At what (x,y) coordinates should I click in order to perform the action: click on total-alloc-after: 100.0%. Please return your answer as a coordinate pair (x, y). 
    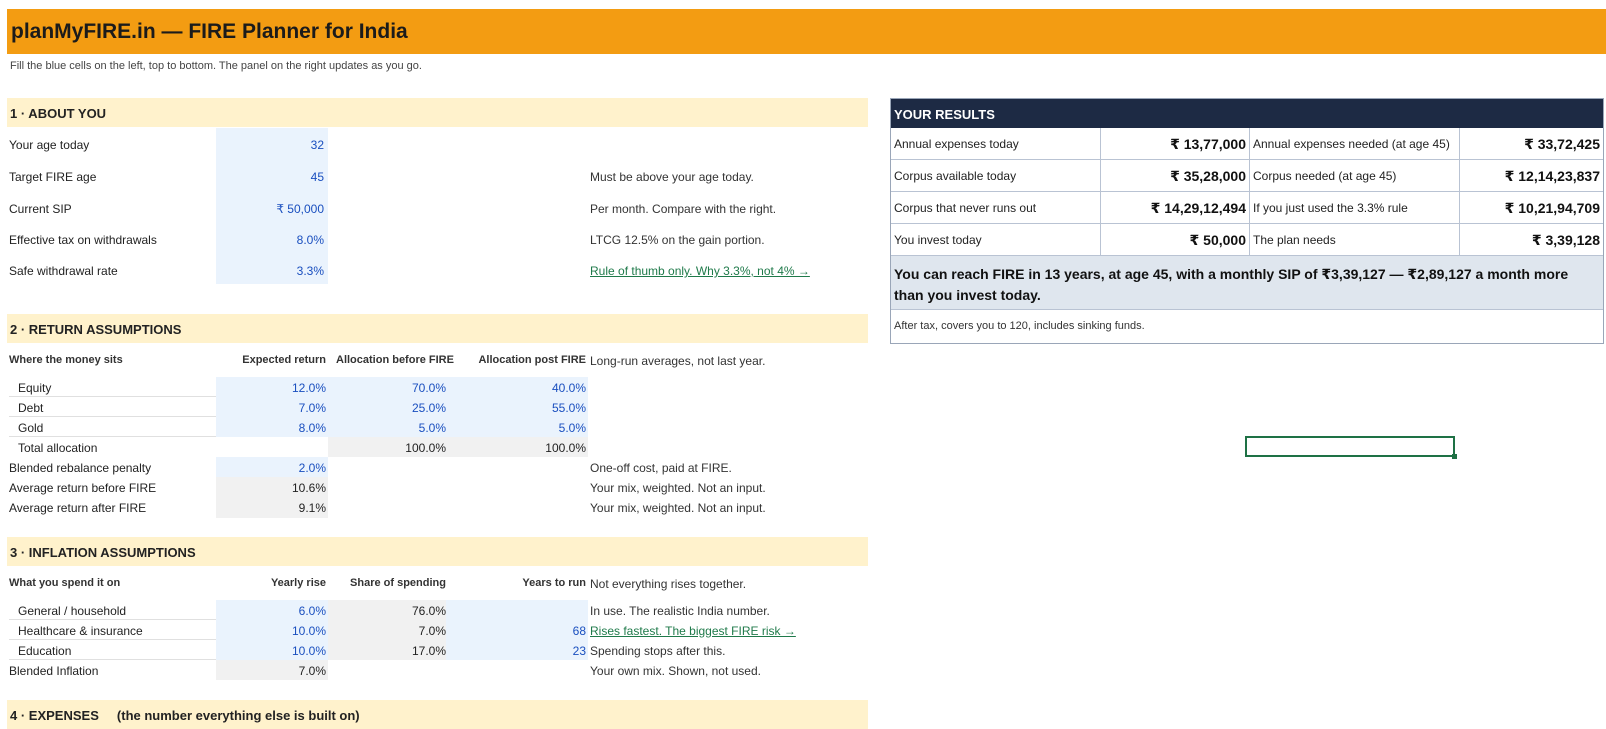
    Looking at the image, I should click on (565, 448).